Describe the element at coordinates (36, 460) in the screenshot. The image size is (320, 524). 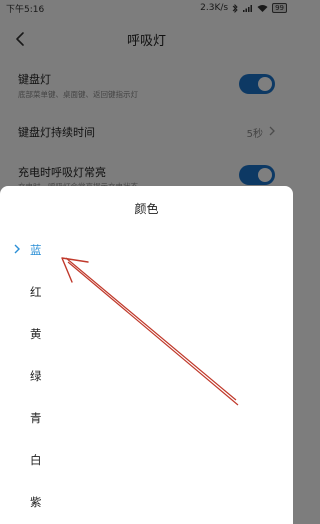
I see `option-label: 白` at that location.